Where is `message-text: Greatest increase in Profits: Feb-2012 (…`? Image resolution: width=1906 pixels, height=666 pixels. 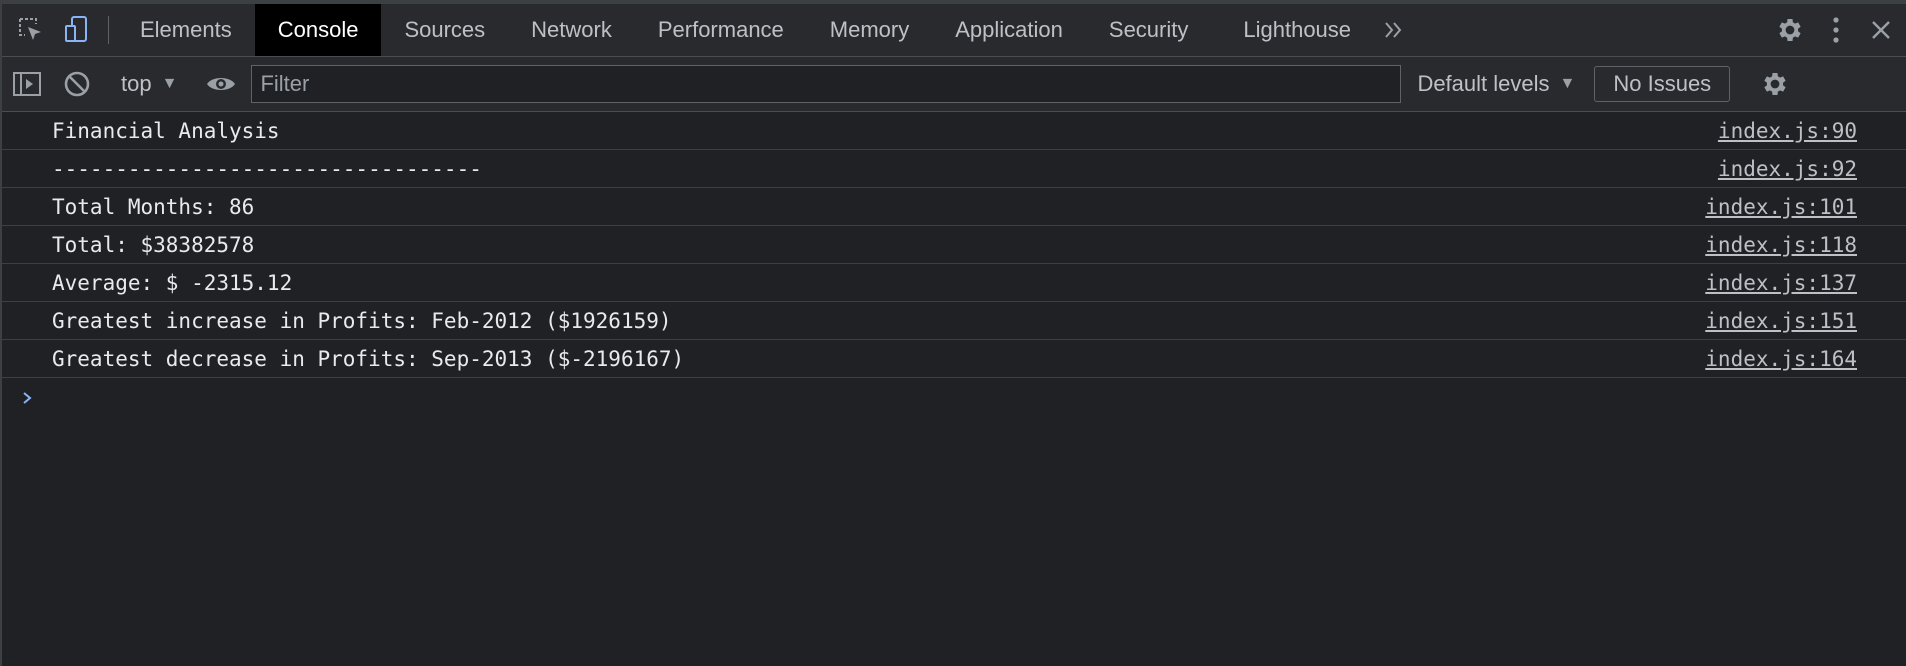 message-text: Greatest increase in Profits: Feb-2012 (… is located at coordinates (362, 320).